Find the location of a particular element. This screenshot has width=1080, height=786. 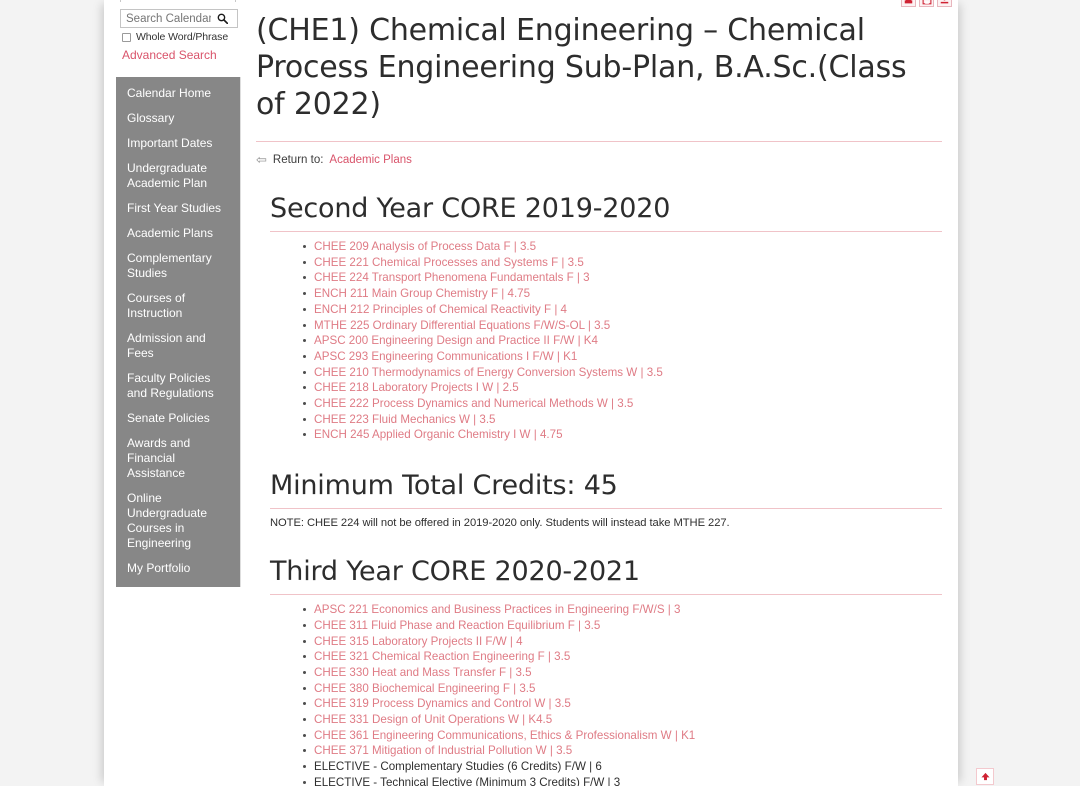

course-item: CHEE 218 Laboratory Projects I W | 2.5 is located at coordinates (629, 388).